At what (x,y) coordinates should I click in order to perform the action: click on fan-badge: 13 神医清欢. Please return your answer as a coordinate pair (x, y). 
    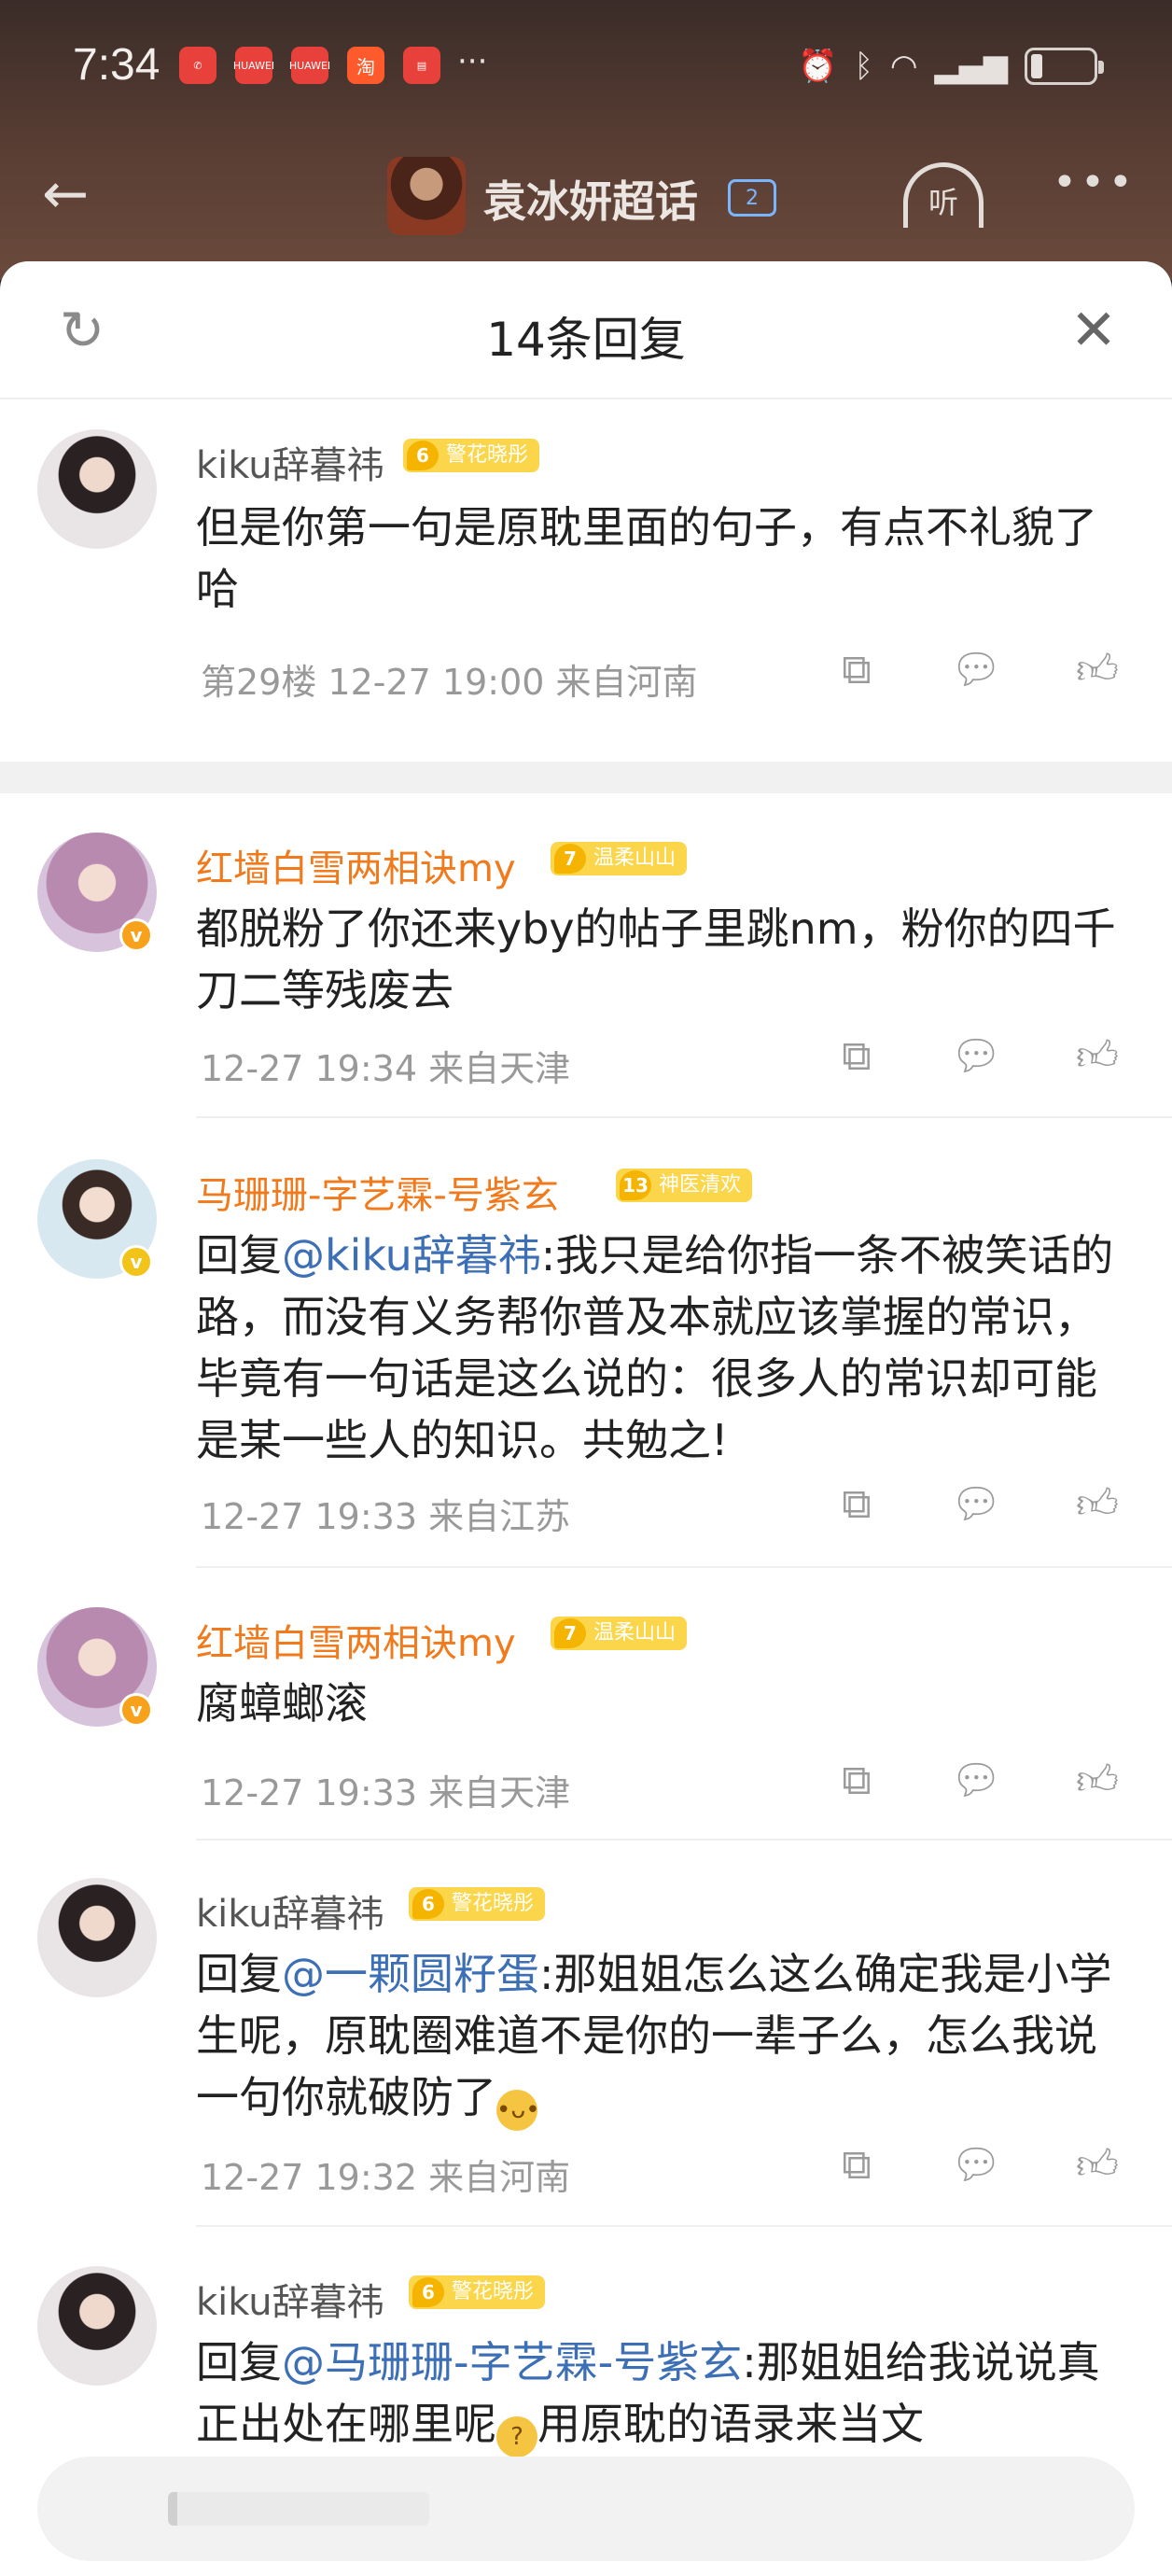
    Looking at the image, I should click on (684, 1185).